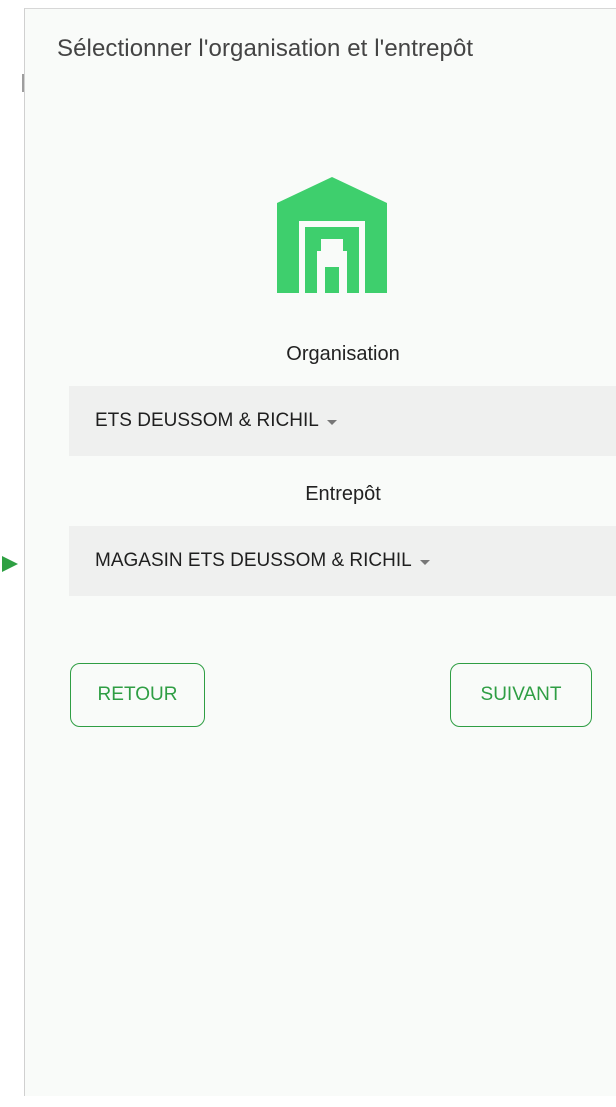  Describe the element at coordinates (137, 695) in the screenshot. I see `back-button: RETOUR` at that location.